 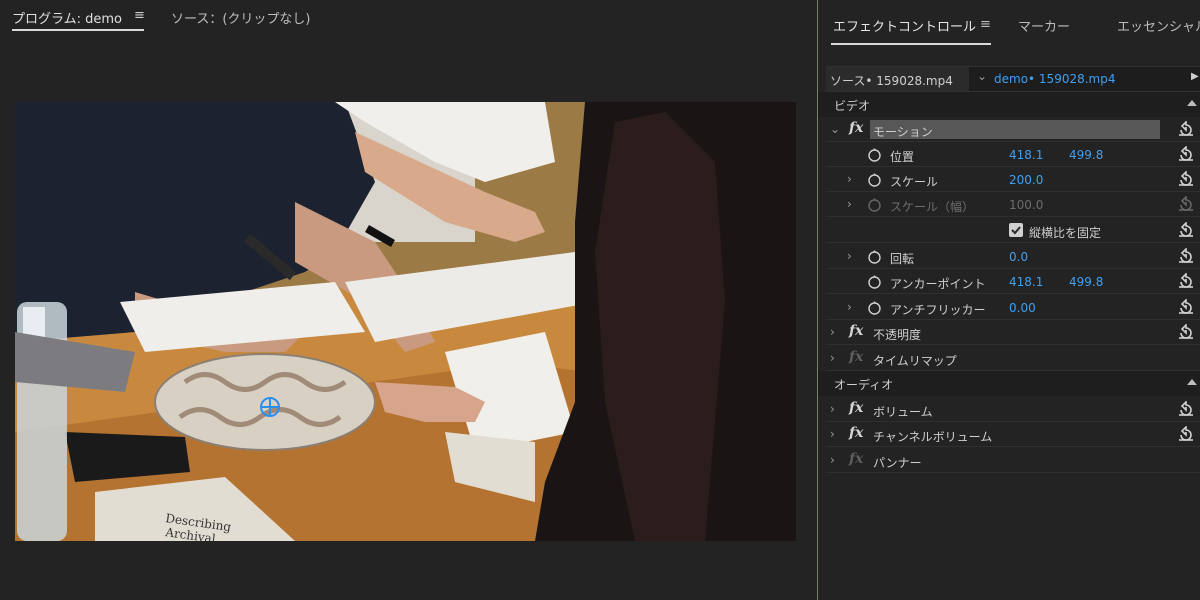 I want to click on checkmark-icon, so click(x=1016, y=230).